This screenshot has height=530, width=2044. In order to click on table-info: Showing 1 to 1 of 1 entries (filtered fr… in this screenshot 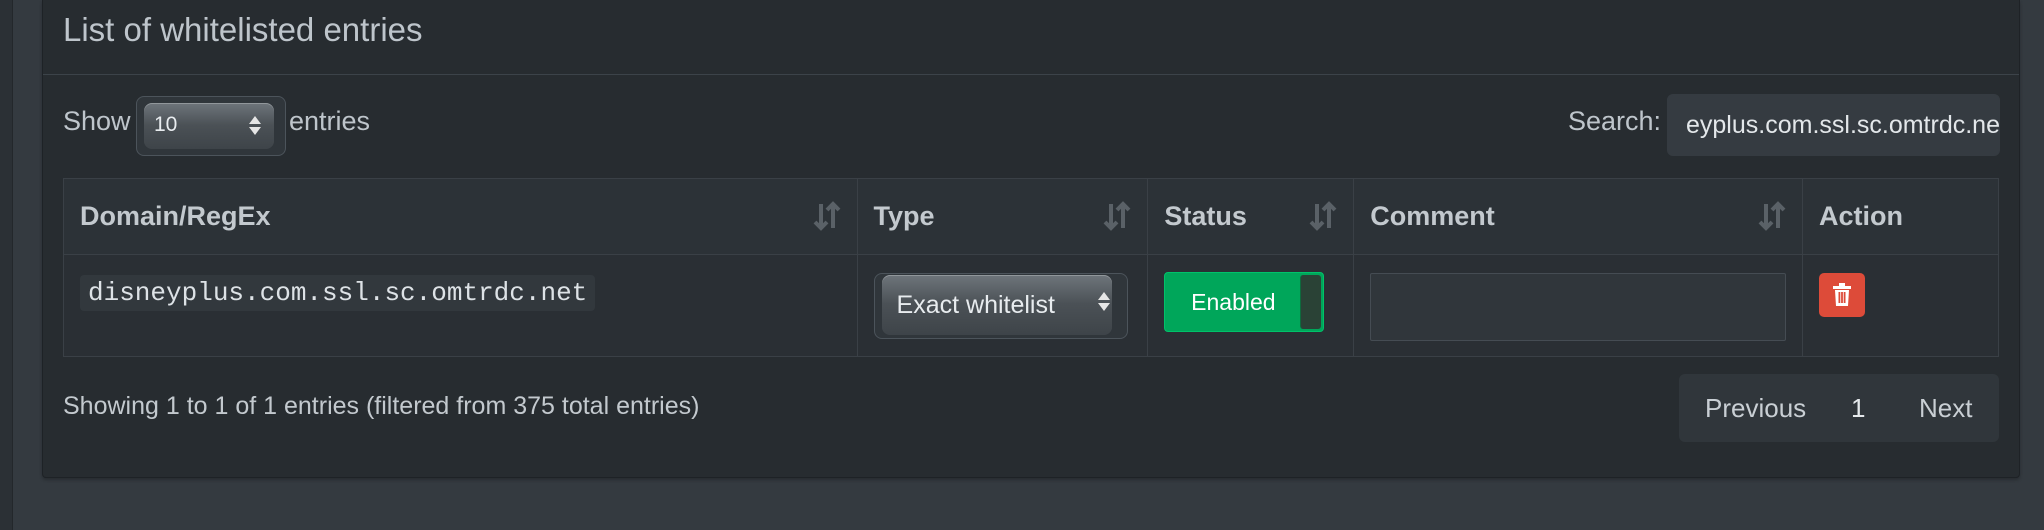, I will do `click(381, 406)`.